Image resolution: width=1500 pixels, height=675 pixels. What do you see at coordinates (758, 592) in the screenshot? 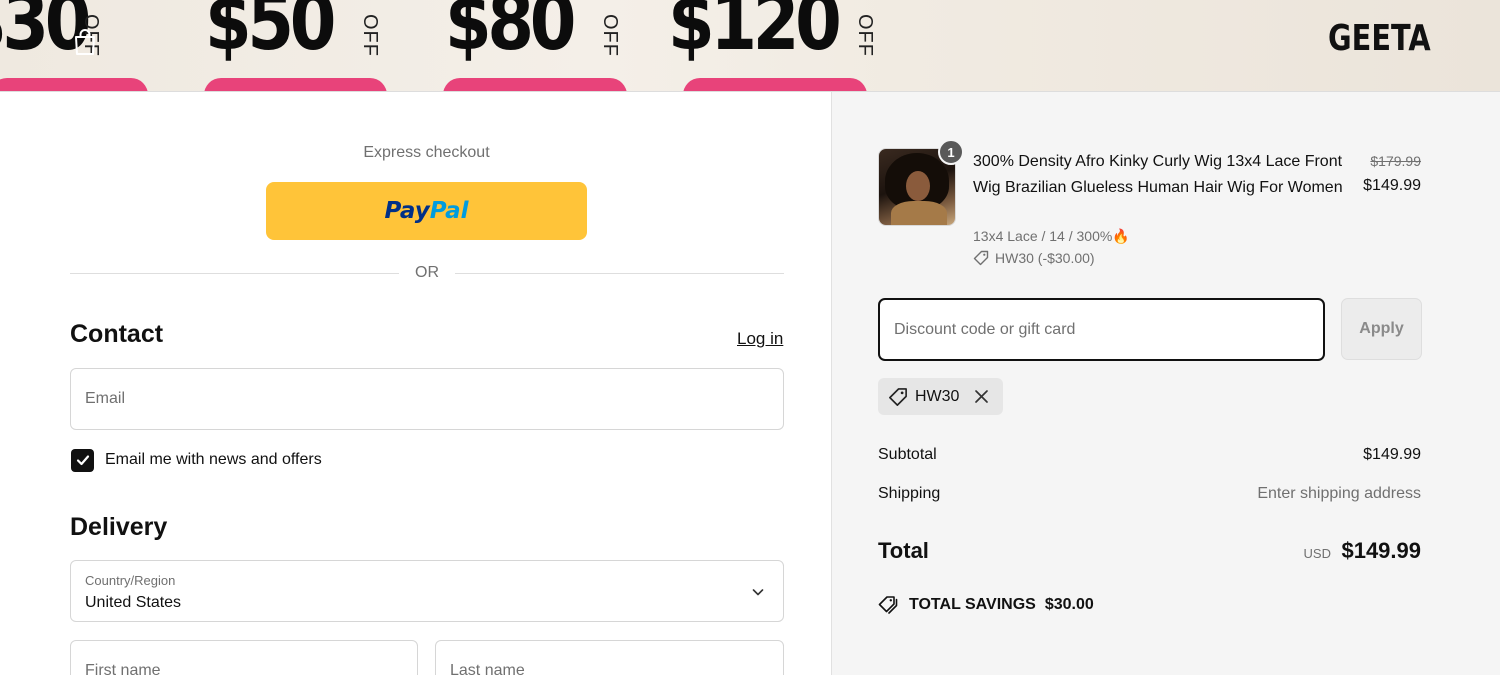
I see `chevron-down-icon` at bounding box center [758, 592].